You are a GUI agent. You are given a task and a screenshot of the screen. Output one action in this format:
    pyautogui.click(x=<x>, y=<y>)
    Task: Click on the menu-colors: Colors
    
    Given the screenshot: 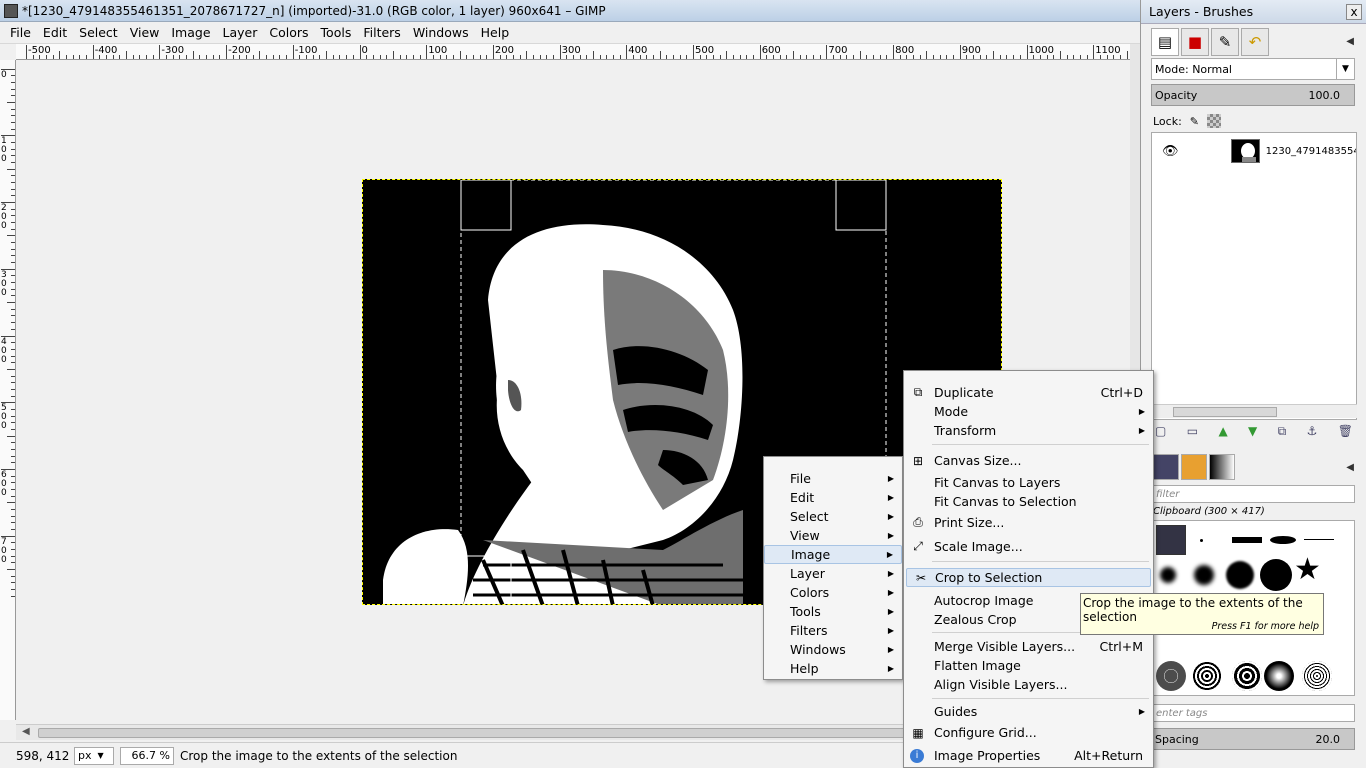 What is the action you would take?
    pyautogui.click(x=288, y=32)
    